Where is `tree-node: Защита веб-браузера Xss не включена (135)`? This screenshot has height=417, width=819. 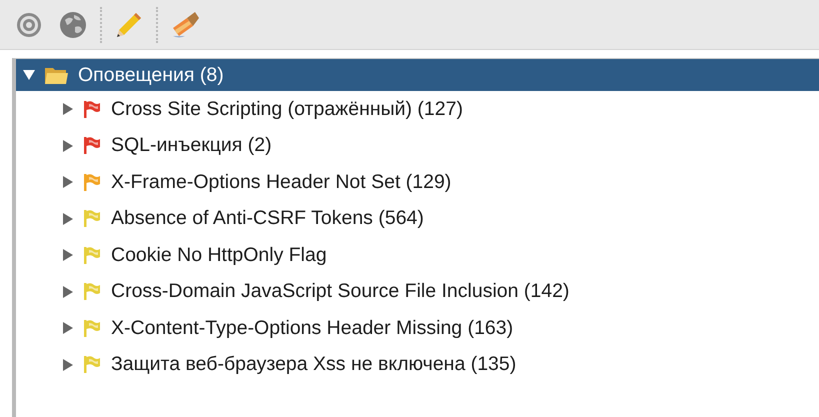 tree-node: Защита веб-браузера Xss не включена (135) is located at coordinates (417, 364).